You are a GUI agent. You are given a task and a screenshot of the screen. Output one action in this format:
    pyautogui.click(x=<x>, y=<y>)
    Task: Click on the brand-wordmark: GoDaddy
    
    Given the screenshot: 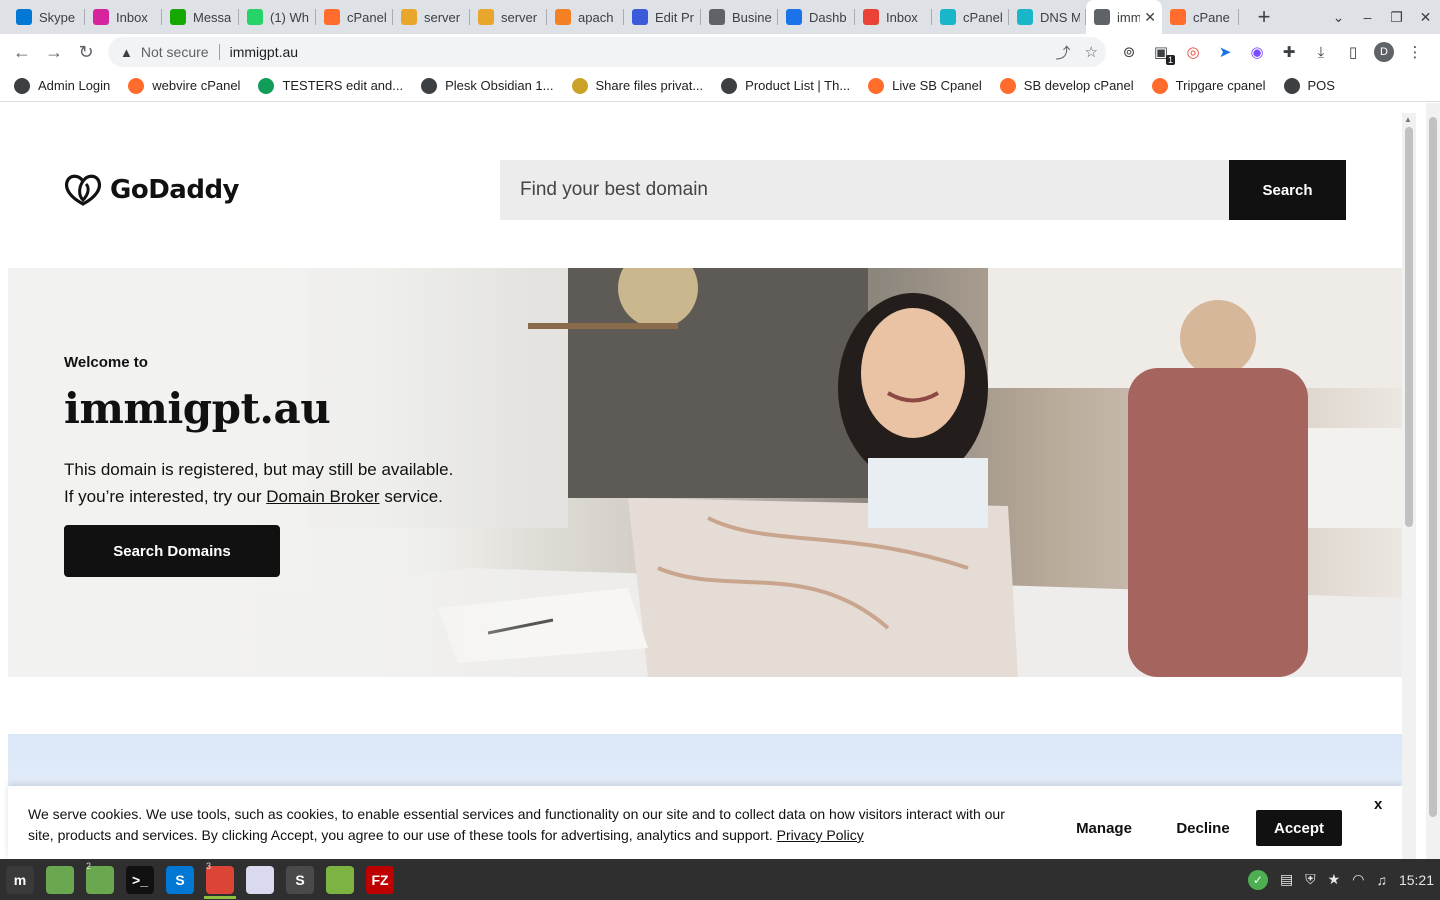 What is the action you would take?
    pyautogui.click(x=175, y=190)
    